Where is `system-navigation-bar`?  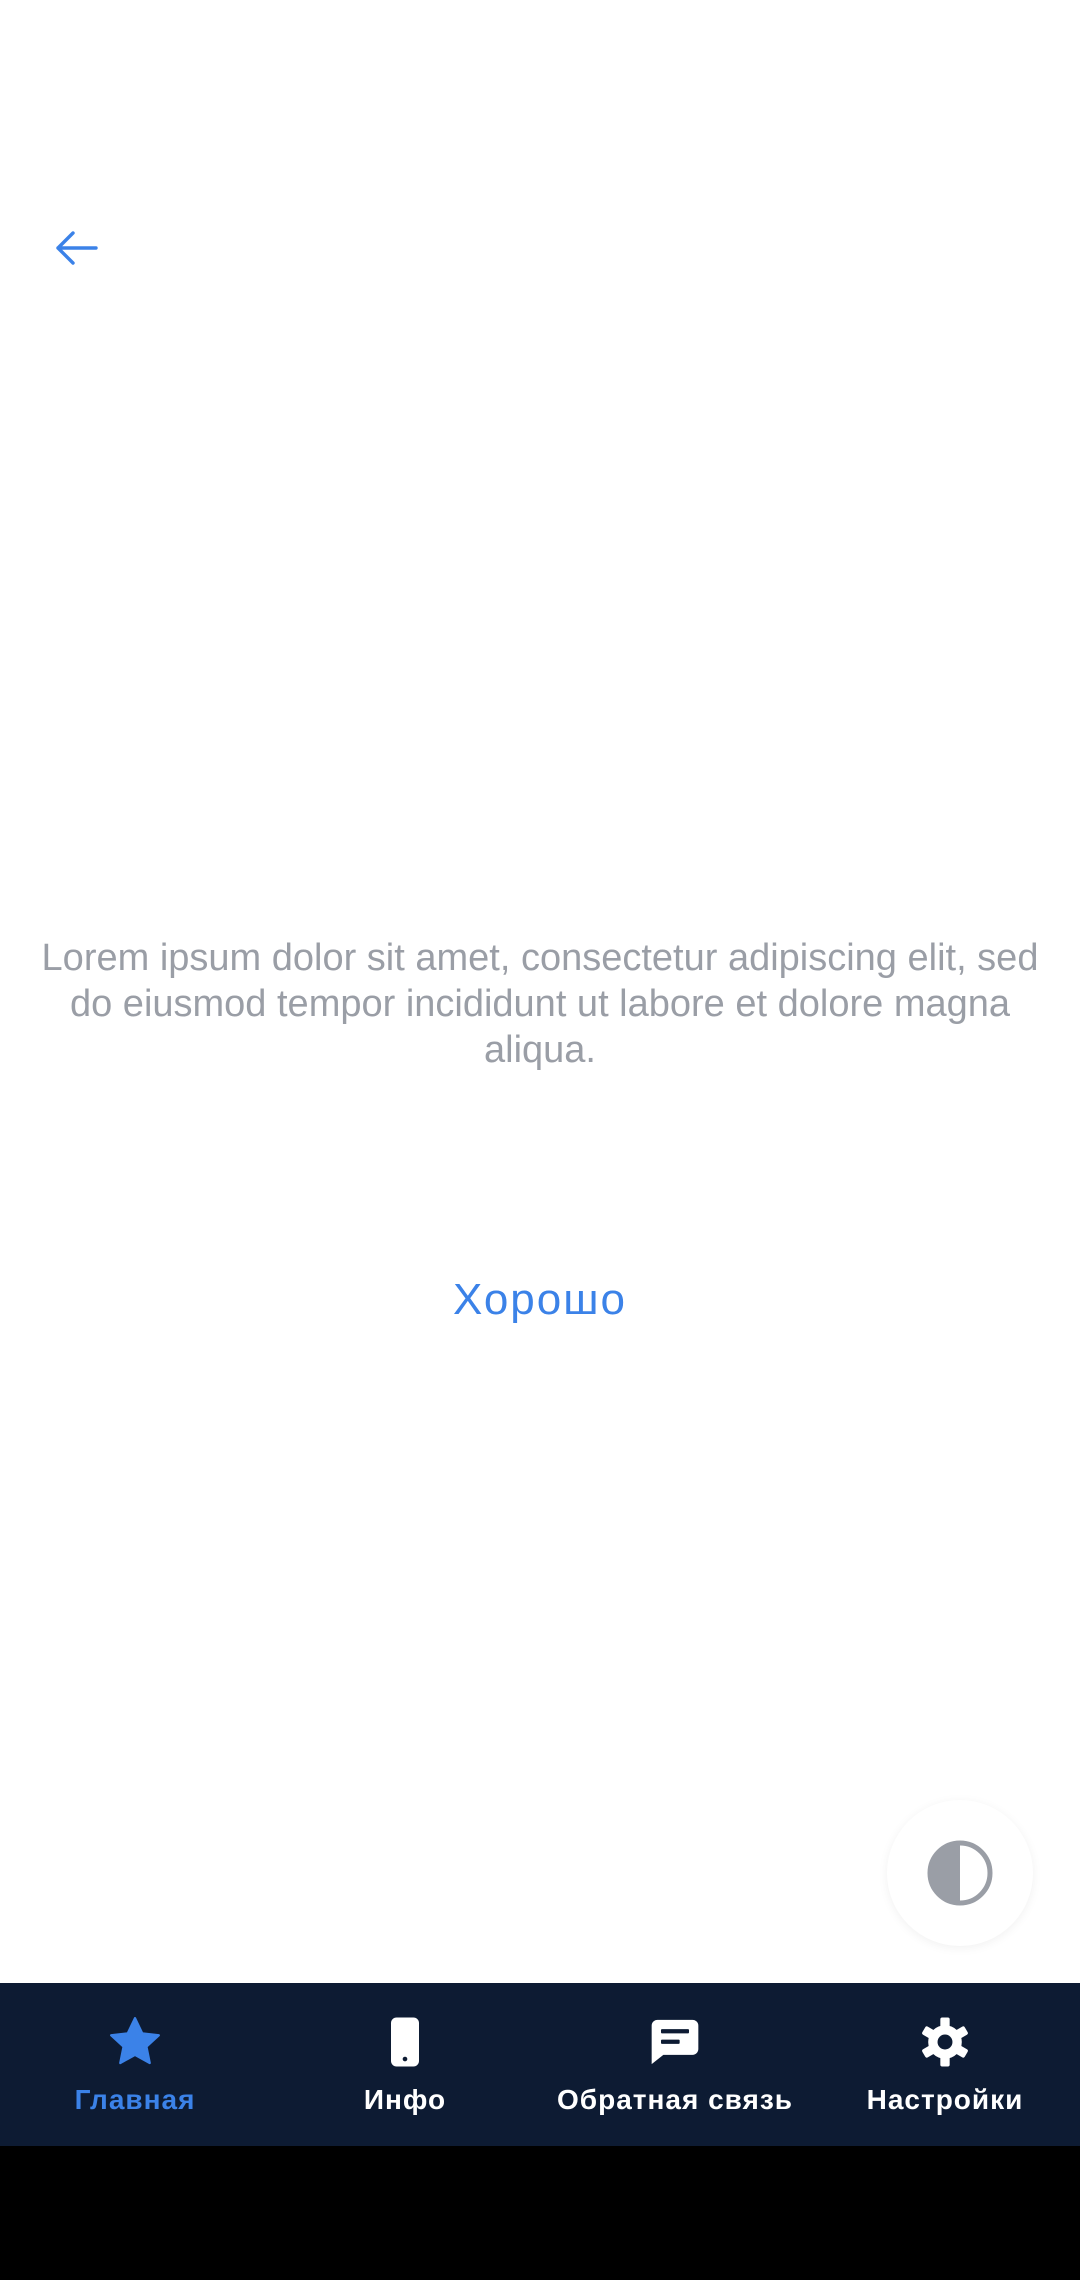
system-navigation-bar is located at coordinates (540, 2213).